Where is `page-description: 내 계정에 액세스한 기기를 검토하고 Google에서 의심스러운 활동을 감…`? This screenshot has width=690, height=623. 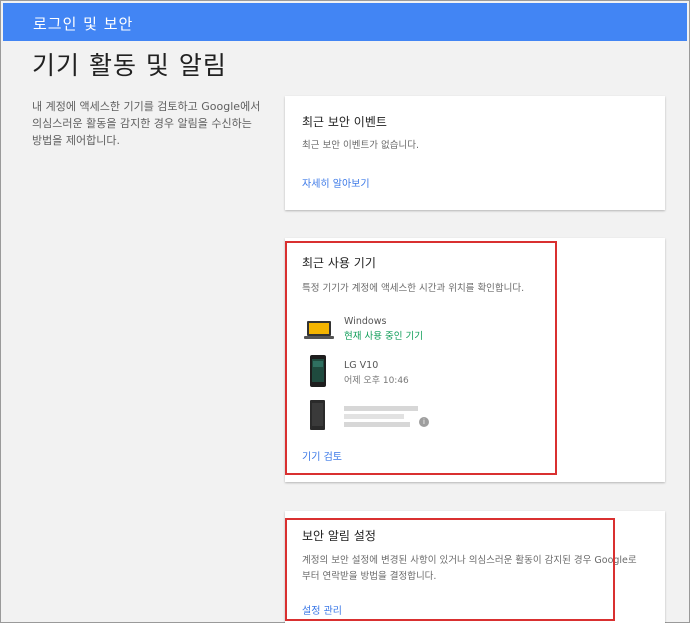
page-description: 내 계정에 액세스한 기기를 검토하고 Google에서 의심스러운 활동을 감… is located at coordinates (146, 123).